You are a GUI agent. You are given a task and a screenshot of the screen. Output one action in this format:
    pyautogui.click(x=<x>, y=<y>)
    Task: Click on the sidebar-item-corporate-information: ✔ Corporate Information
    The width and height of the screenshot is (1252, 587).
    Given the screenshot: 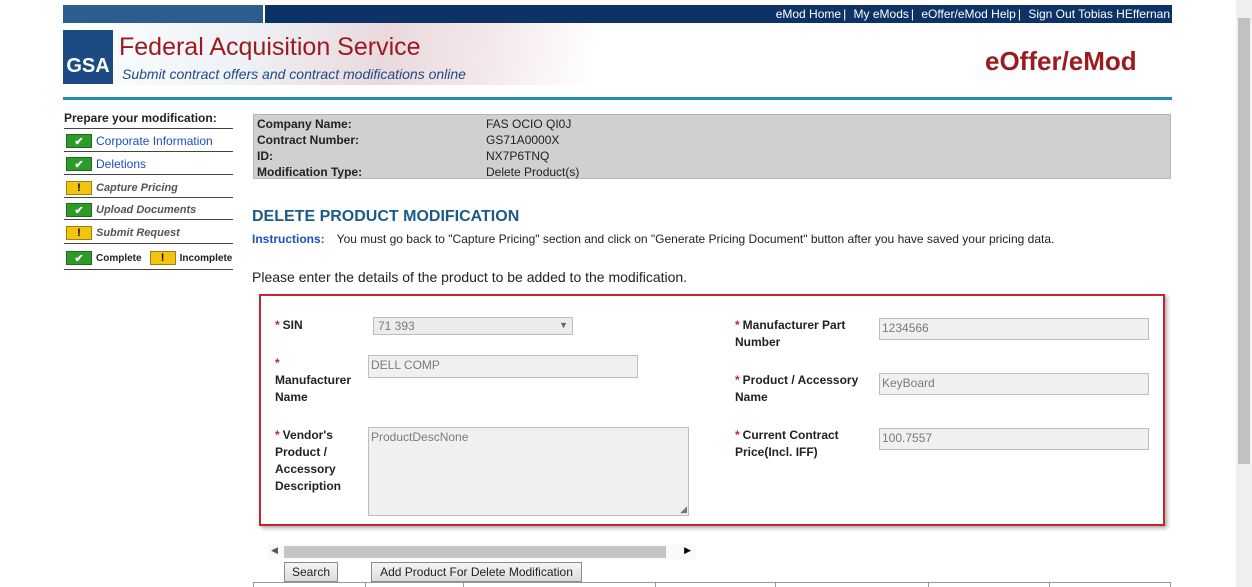 What is the action you would take?
    pyautogui.click(x=139, y=141)
    